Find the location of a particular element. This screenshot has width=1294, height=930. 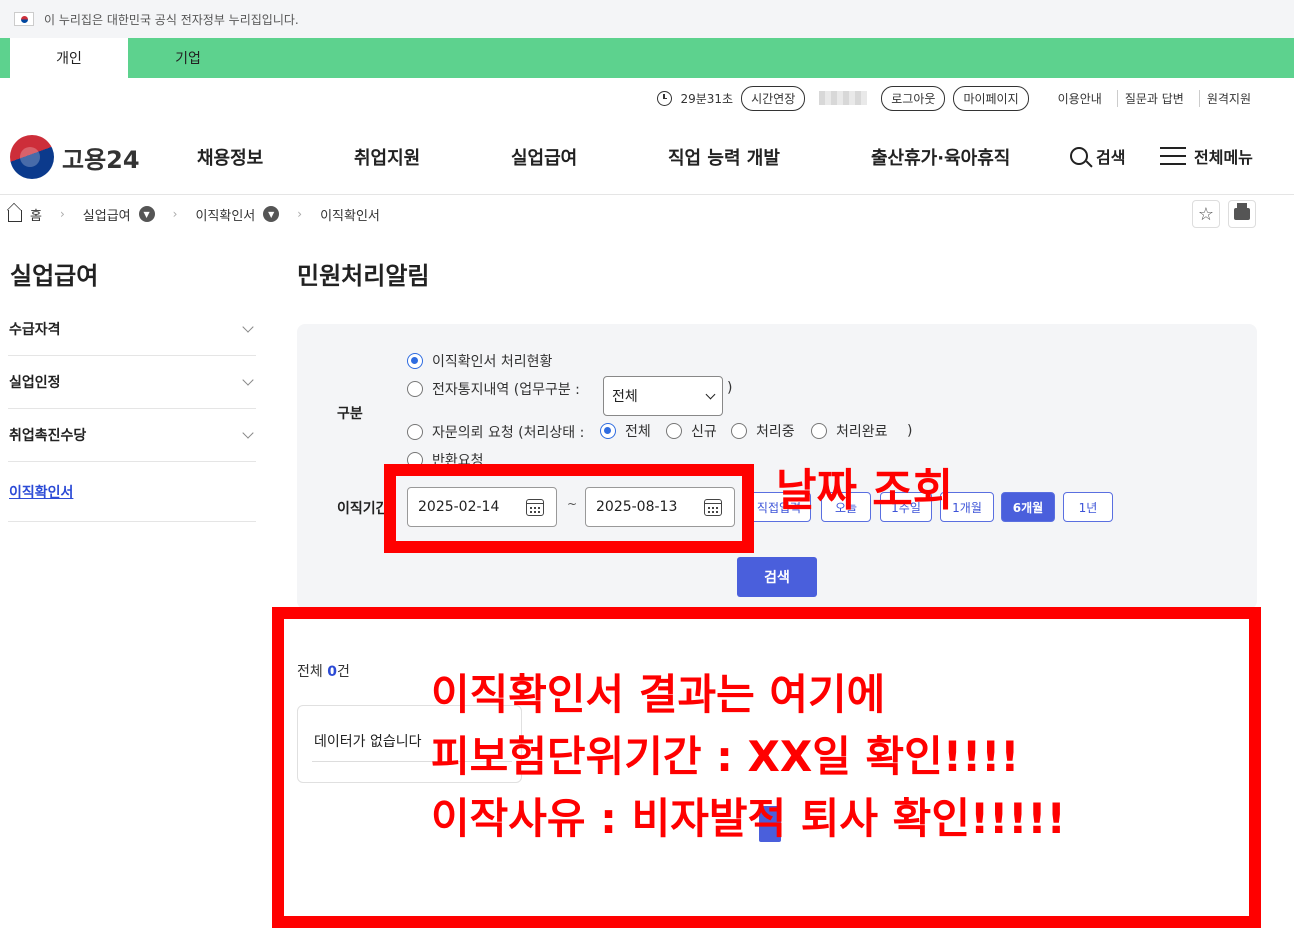

lnb-title: 실업급여 is located at coordinates (54, 276).